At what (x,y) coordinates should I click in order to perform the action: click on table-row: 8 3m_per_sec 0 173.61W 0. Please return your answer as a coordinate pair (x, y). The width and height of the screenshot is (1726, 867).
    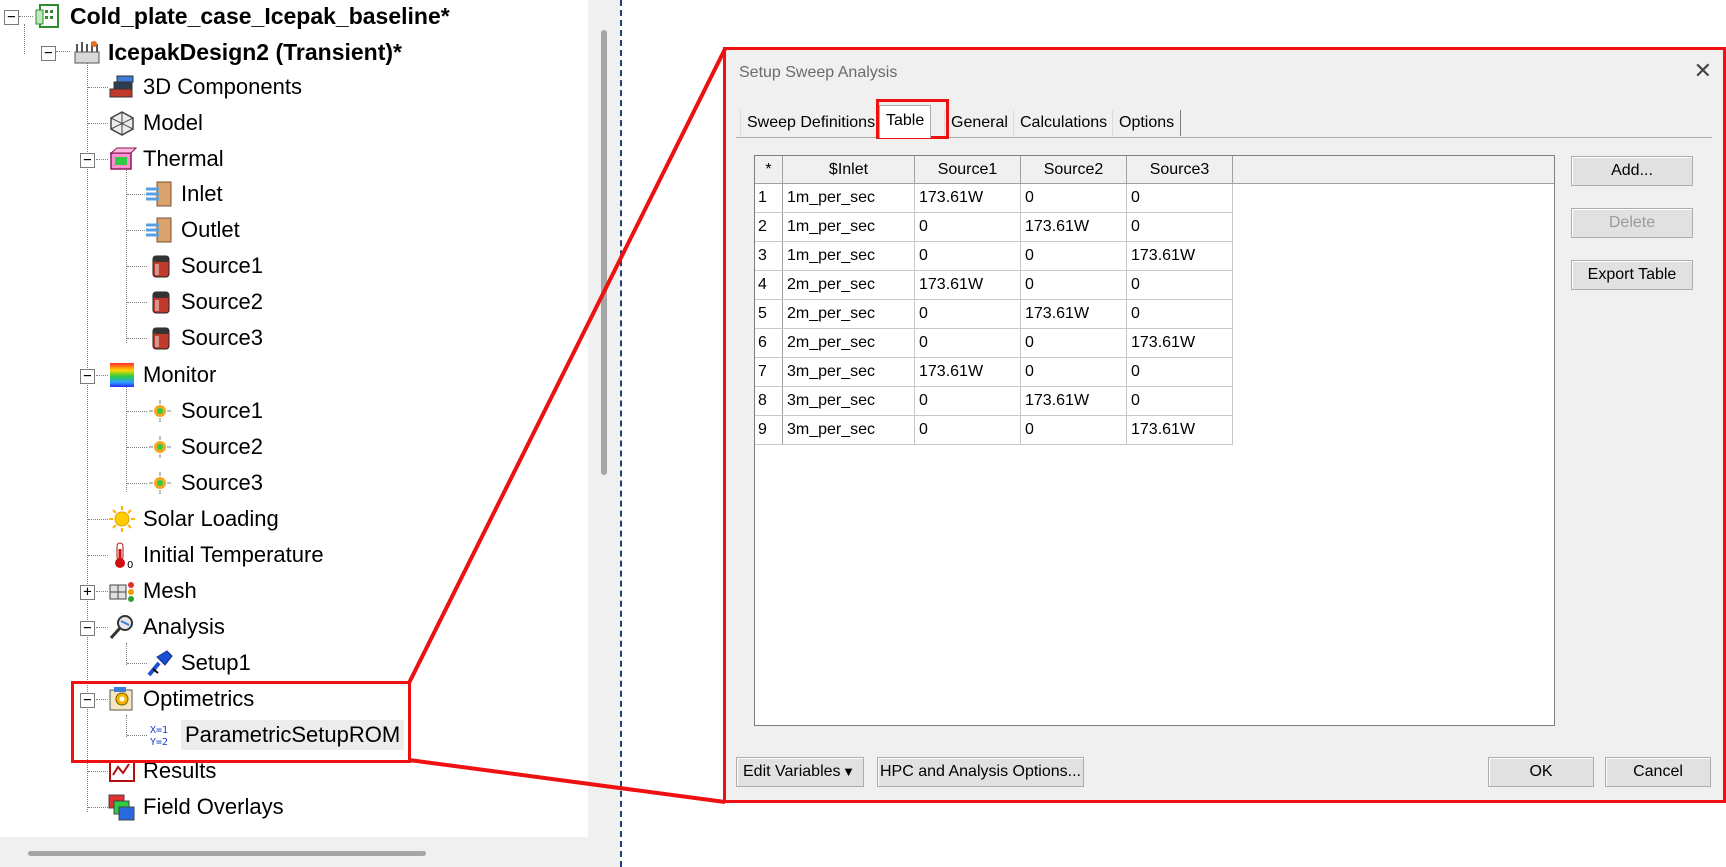
    Looking at the image, I should click on (994, 401).